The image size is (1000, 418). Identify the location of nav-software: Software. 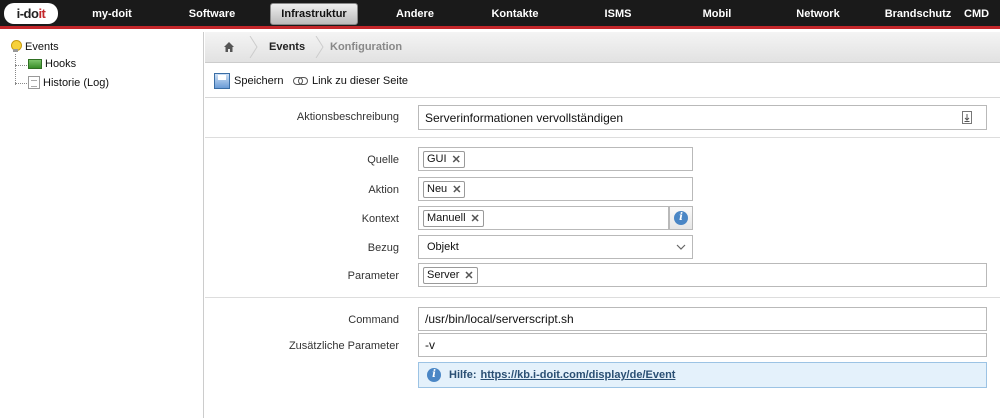
(212, 14).